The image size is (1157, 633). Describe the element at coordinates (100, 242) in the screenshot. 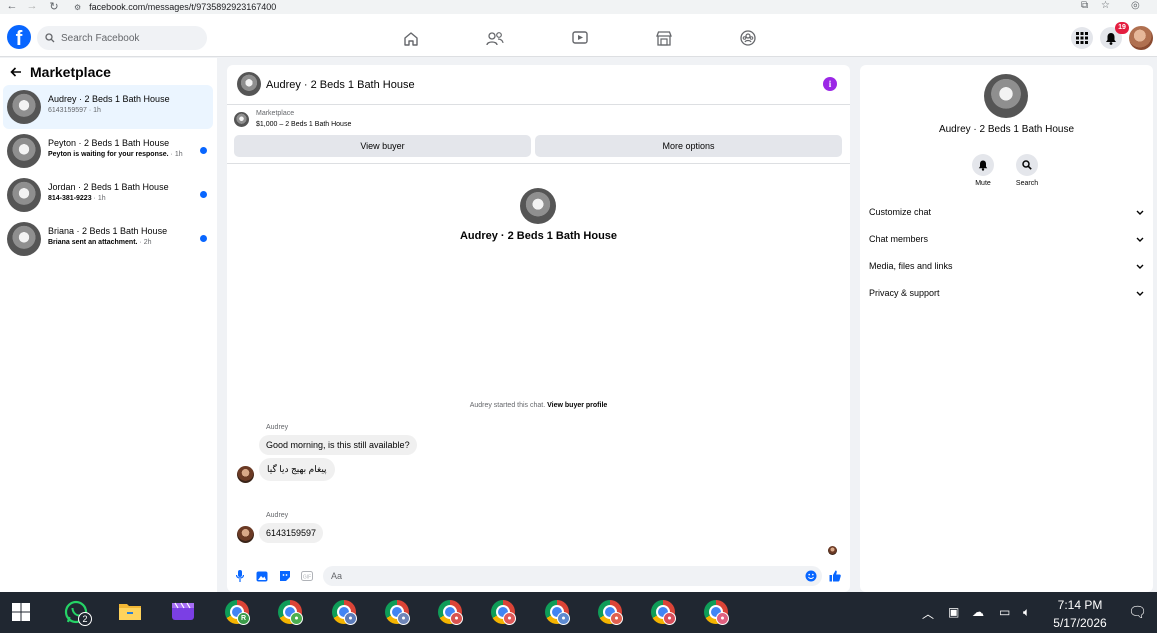

I see `conversation-preview: Briana sent an attachment. · 2h` at that location.